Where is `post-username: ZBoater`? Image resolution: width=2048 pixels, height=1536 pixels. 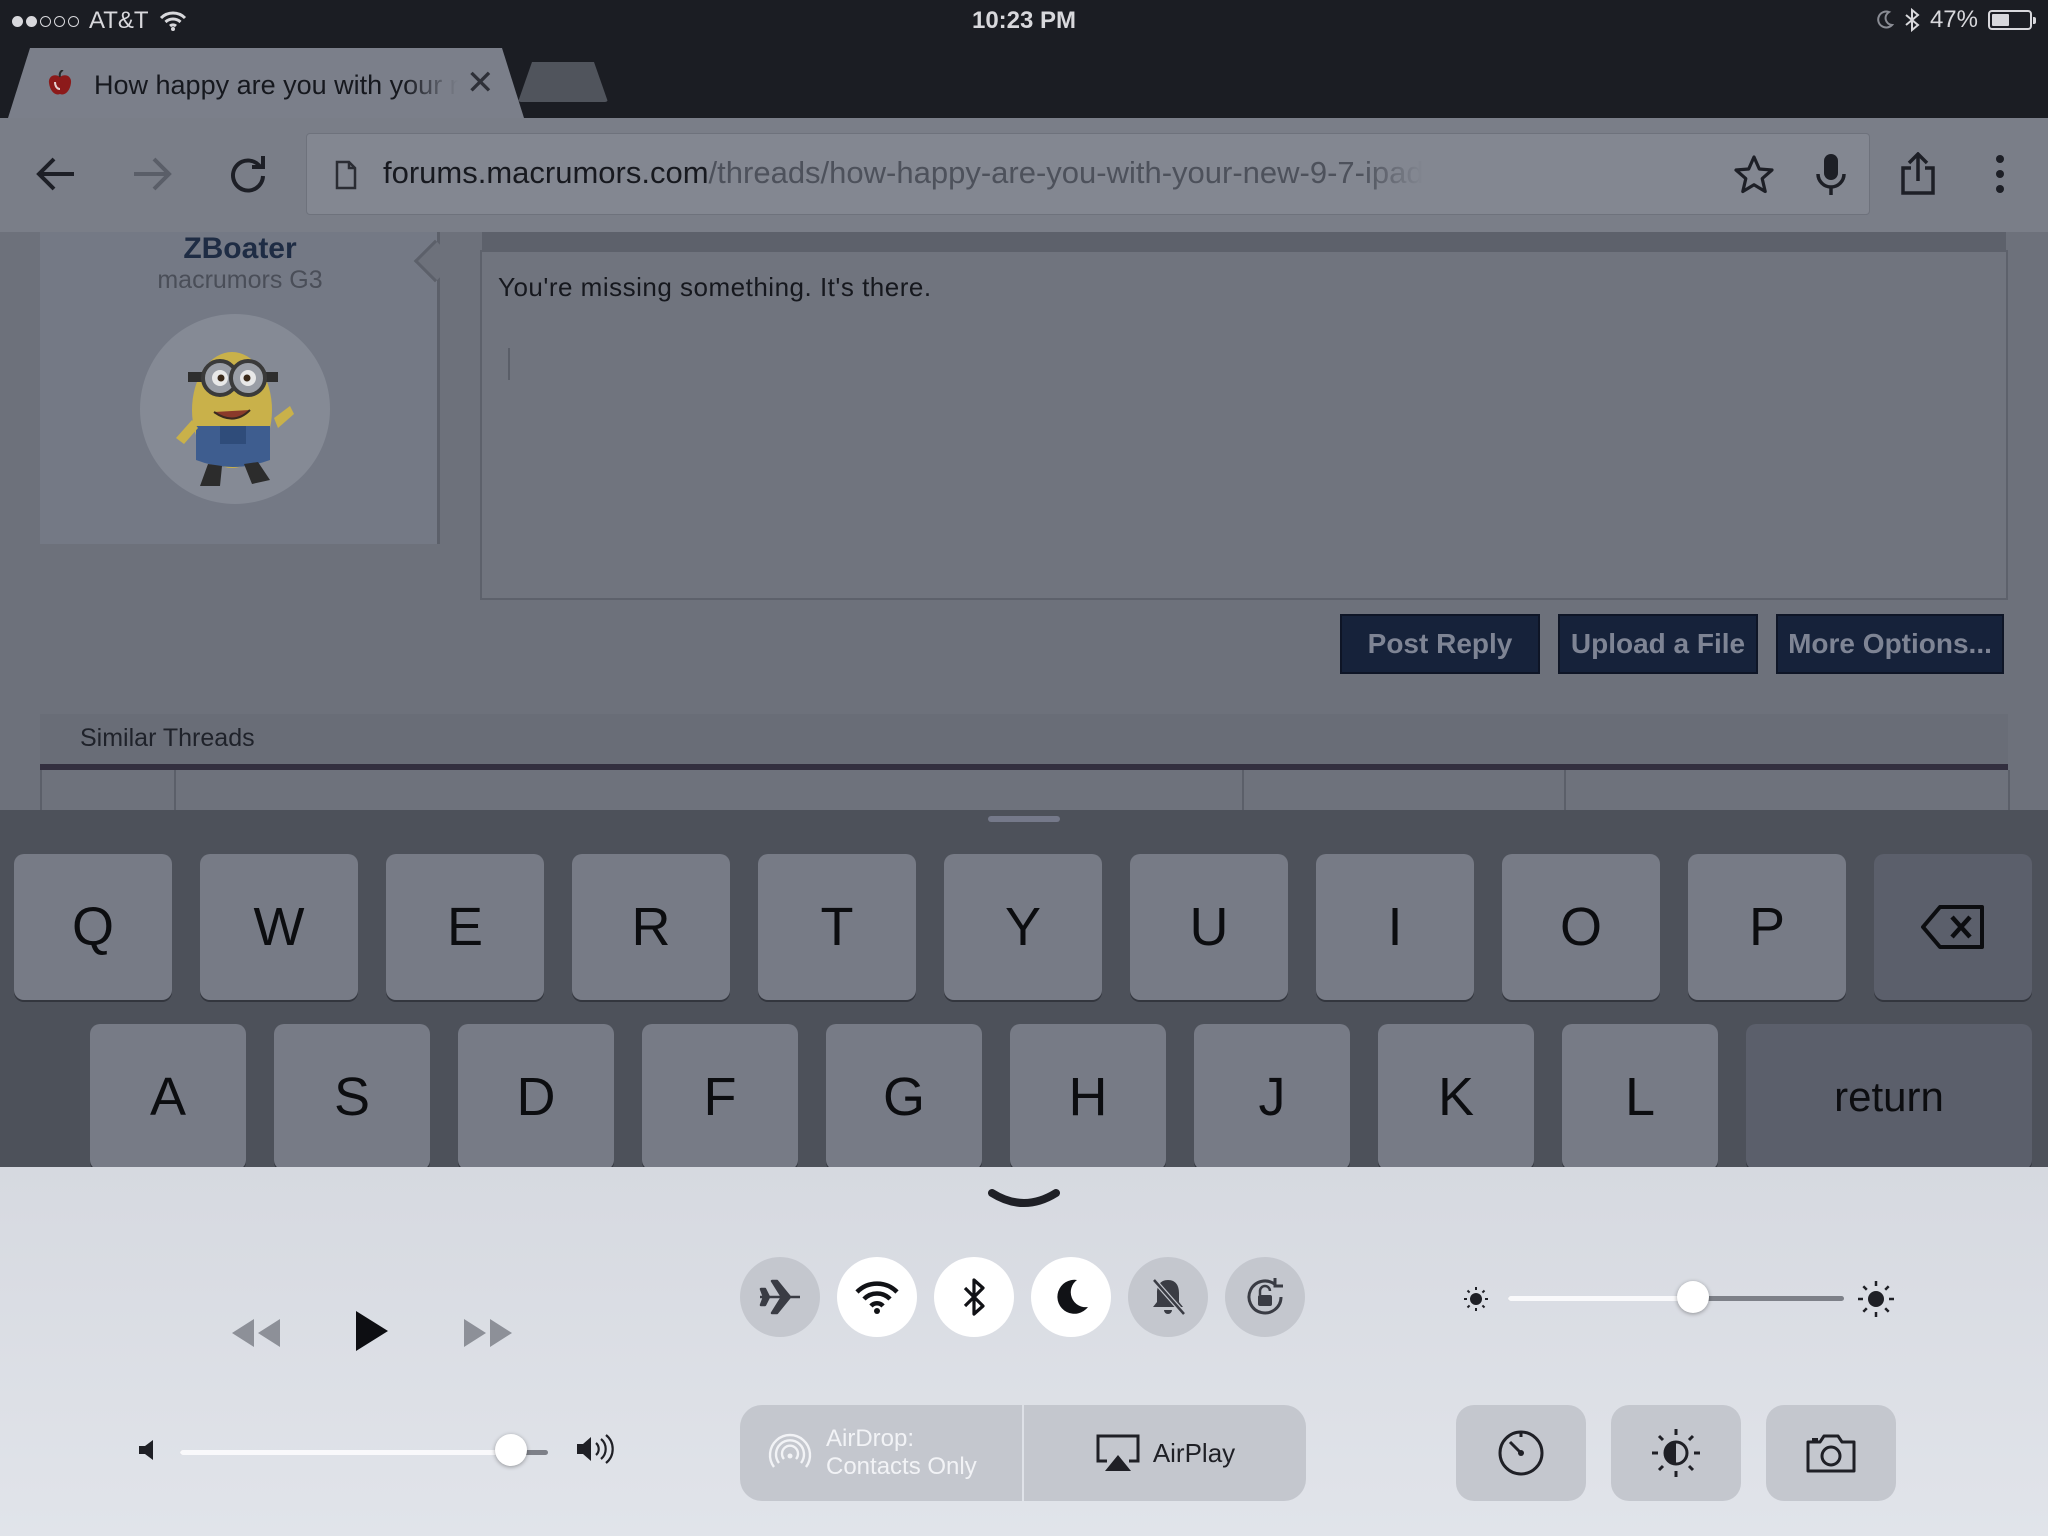
post-username: ZBoater is located at coordinates (240, 249).